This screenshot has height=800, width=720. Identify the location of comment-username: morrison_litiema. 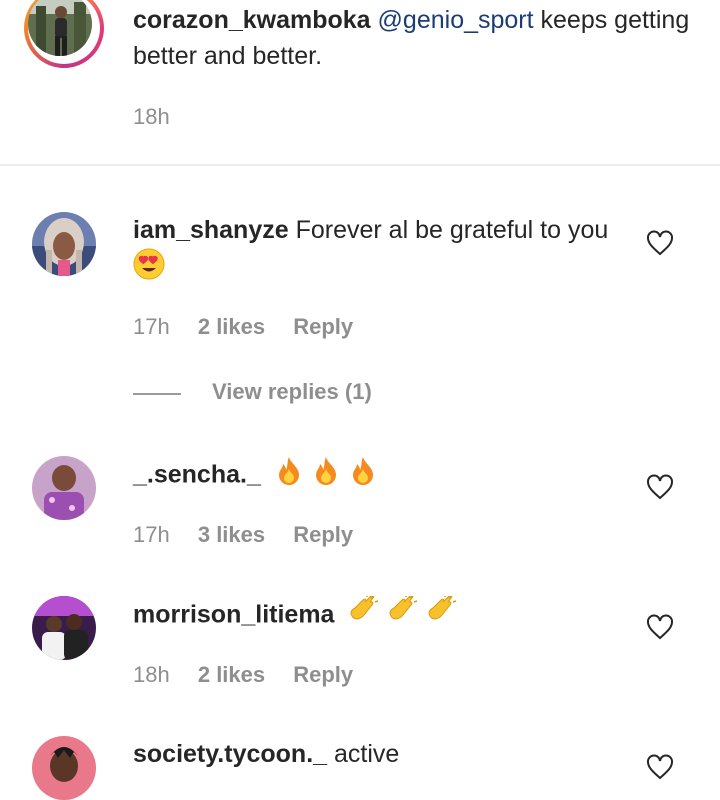
(233, 615).